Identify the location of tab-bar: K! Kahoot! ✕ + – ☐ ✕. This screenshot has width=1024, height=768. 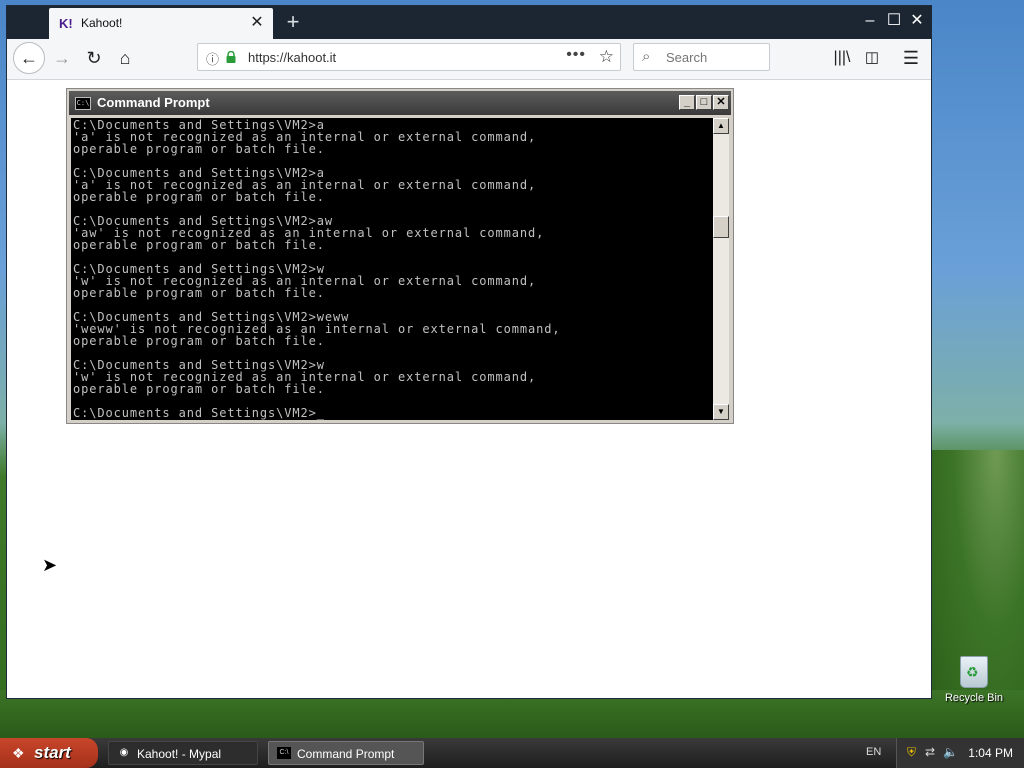
(469, 22).